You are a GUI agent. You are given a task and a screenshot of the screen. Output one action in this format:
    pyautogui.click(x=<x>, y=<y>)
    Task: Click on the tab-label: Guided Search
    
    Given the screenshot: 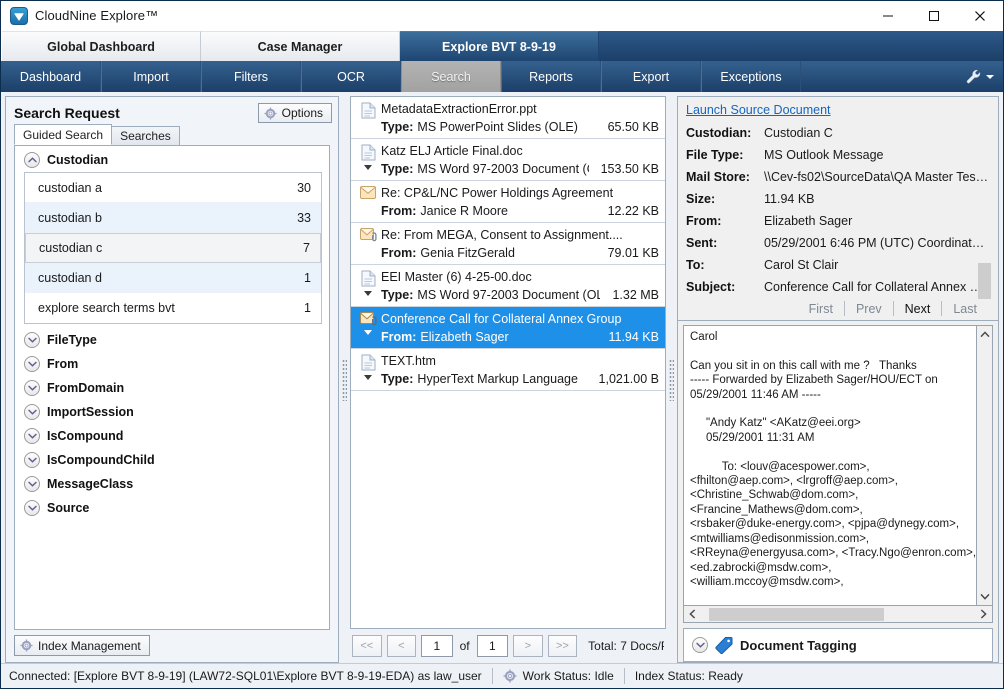 What is the action you would take?
    pyautogui.click(x=63, y=134)
    